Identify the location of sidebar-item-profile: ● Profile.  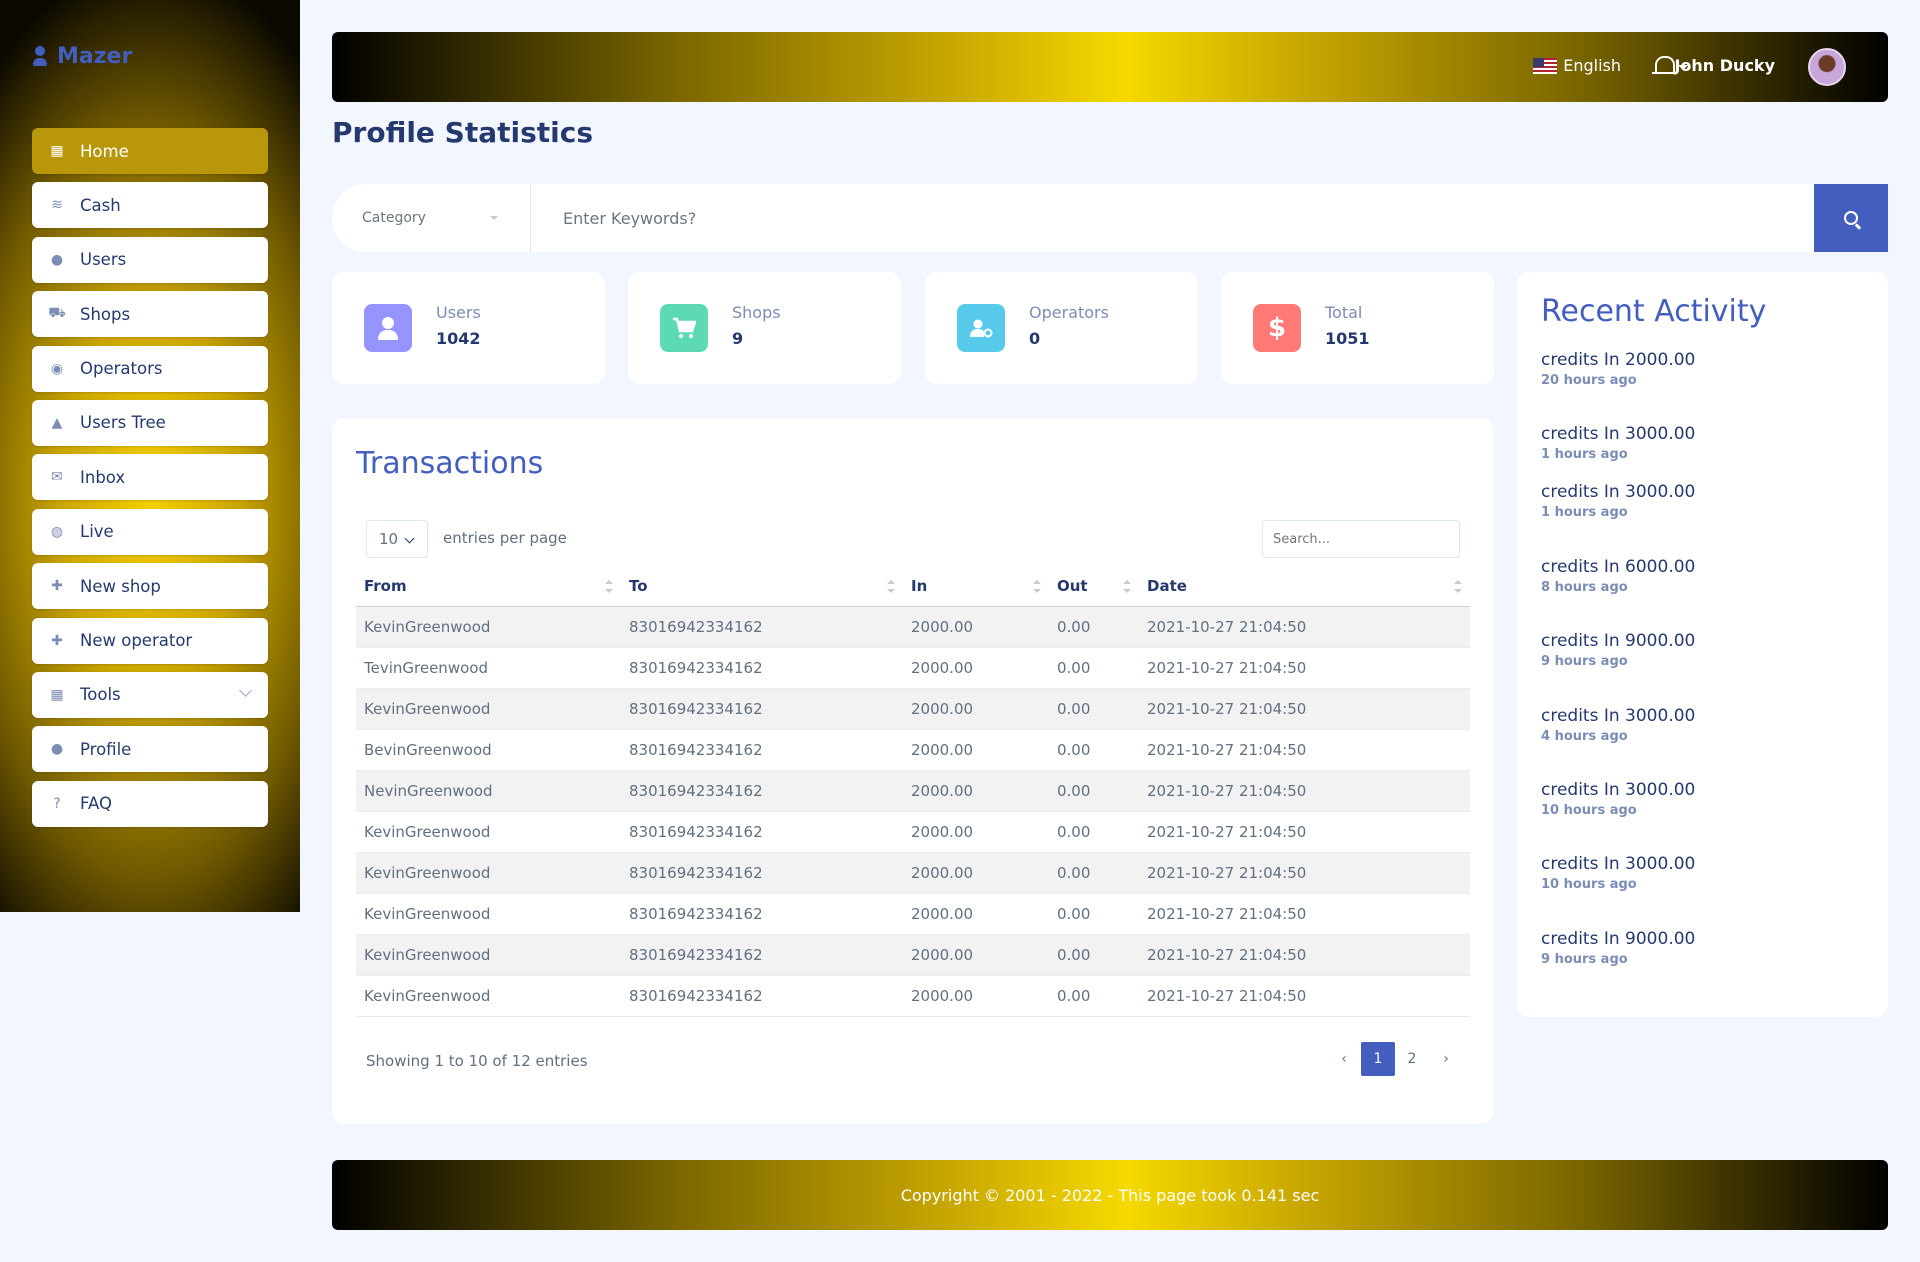
(150, 749).